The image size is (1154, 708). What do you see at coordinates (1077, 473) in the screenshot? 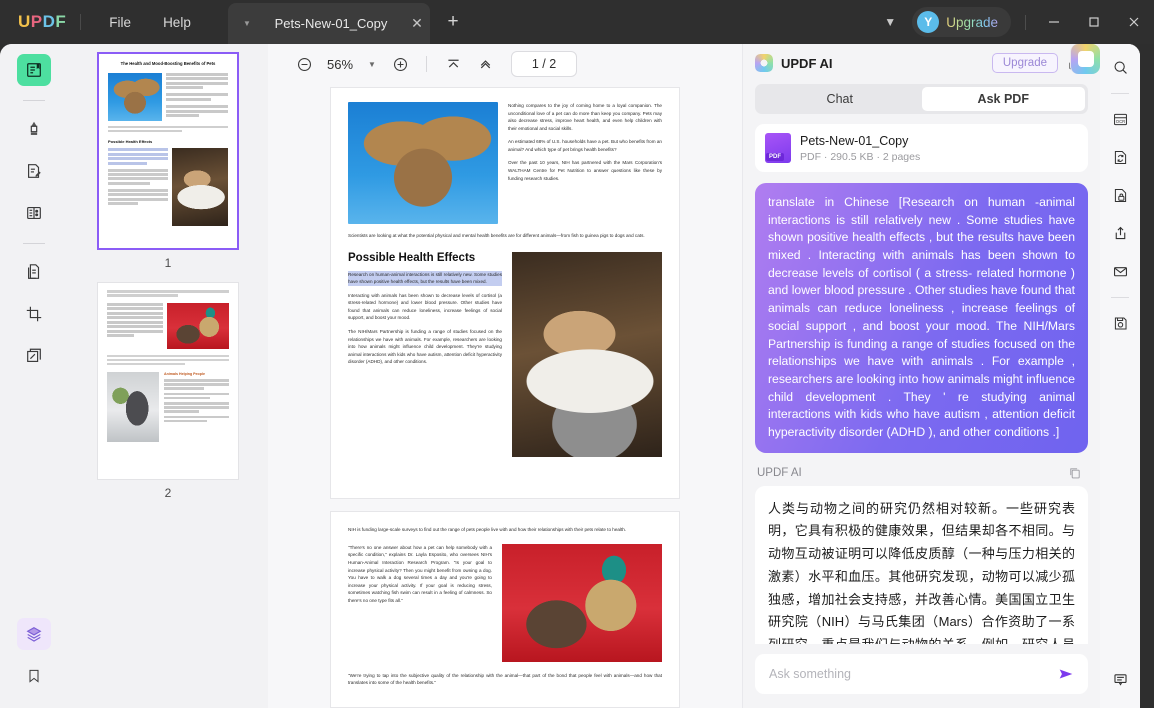
I see `copy-icon` at bounding box center [1077, 473].